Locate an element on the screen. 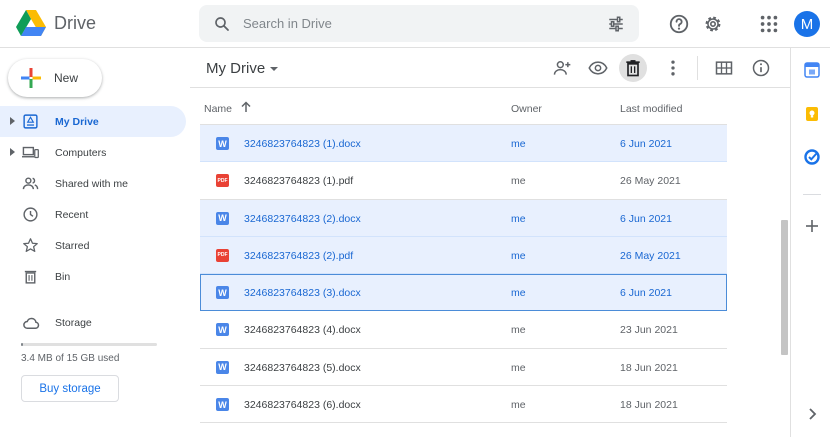 This screenshot has height=437, width=830. scrollbar-thumb is located at coordinates (784, 287).